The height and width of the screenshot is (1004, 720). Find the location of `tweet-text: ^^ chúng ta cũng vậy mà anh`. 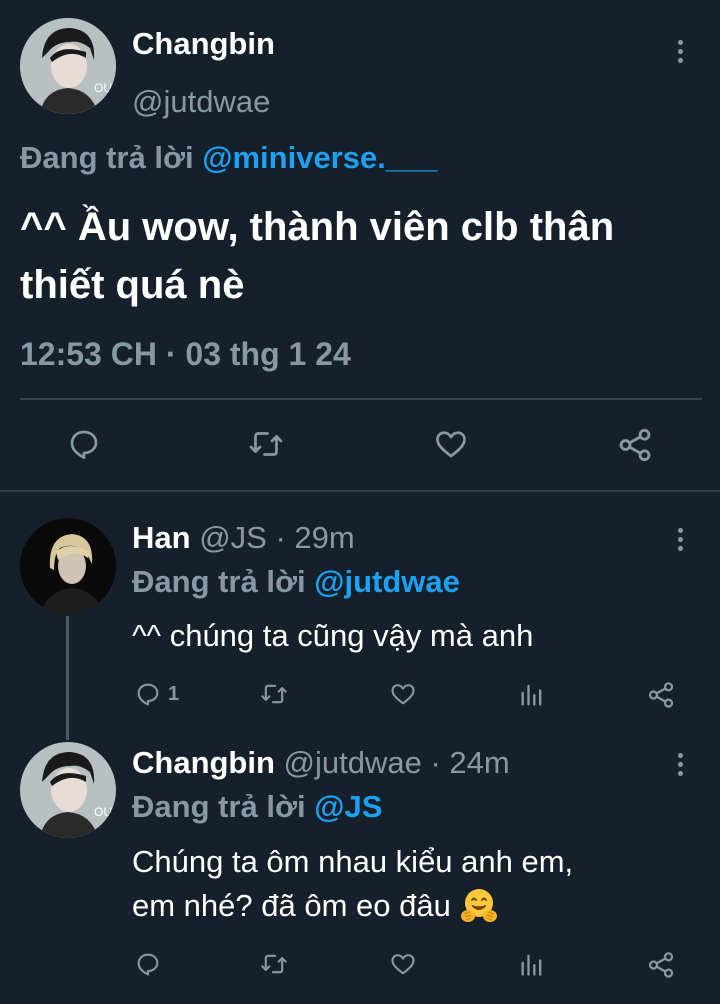

tweet-text: ^^ chúng ta cũng vậy mà anh is located at coordinates (333, 635).